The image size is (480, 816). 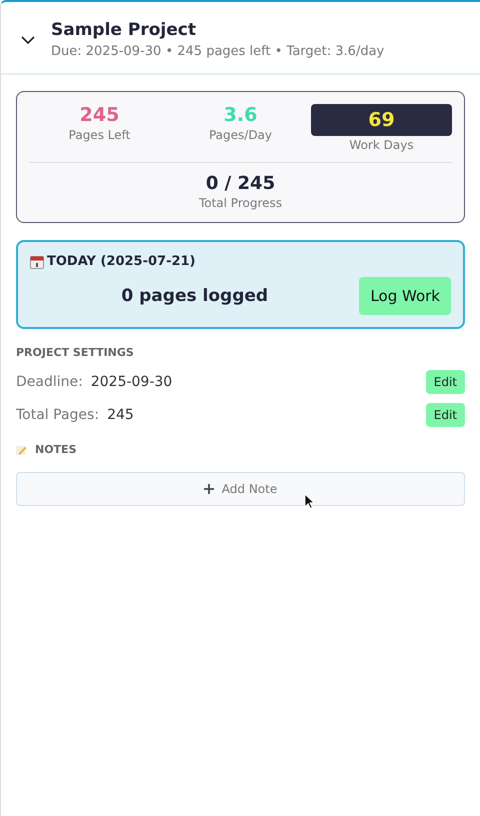 I want to click on project-title: Sample Project, so click(x=124, y=30).